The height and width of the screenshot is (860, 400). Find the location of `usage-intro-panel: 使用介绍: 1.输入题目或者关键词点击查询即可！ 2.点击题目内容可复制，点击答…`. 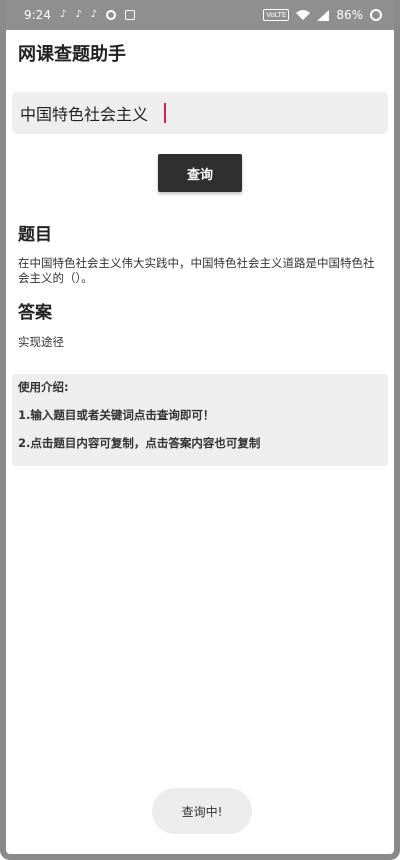

usage-intro-panel: 使用介绍: 1.输入题目或者关键词点击查询即可！ 2.点击题目内容可复制，点击答… is located at coordinates (200, 420).